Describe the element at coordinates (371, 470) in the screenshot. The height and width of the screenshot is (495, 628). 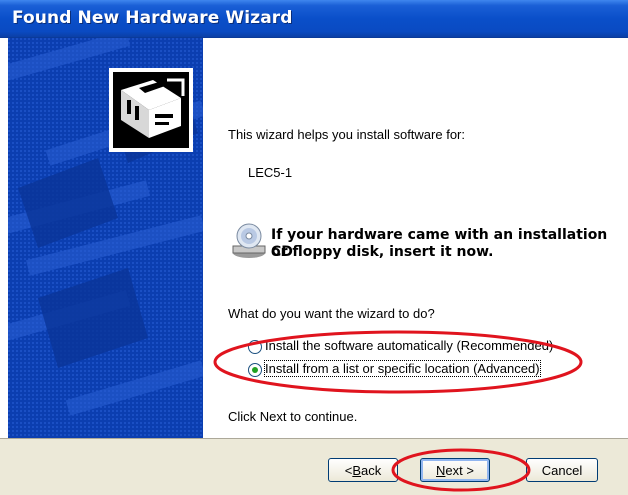
I see `back-button-label: ack` at that location.